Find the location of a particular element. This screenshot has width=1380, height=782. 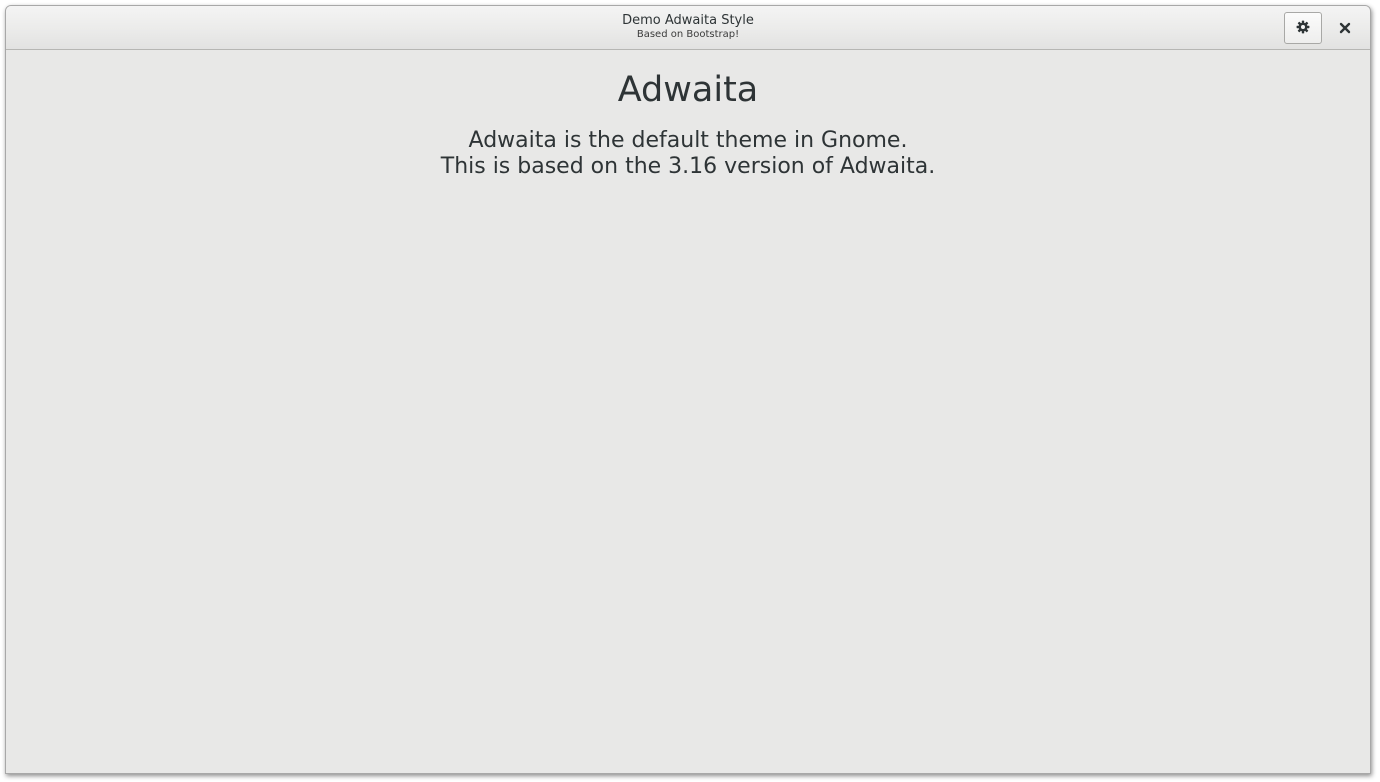

settings-button is located at coordinates (1303, 28).